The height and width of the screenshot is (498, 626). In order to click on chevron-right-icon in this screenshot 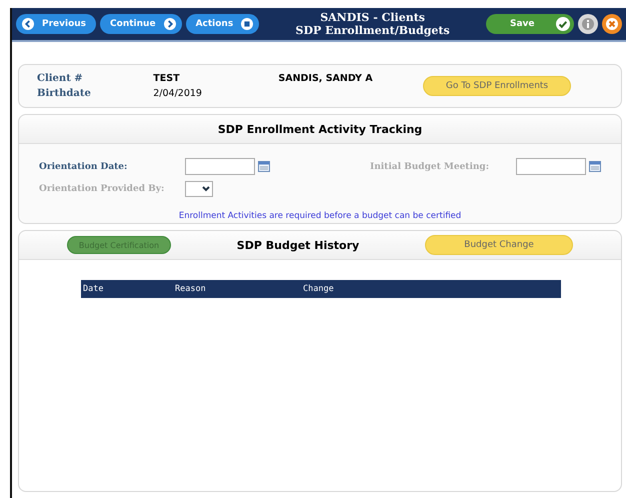, I will do `click(170, 24)`.